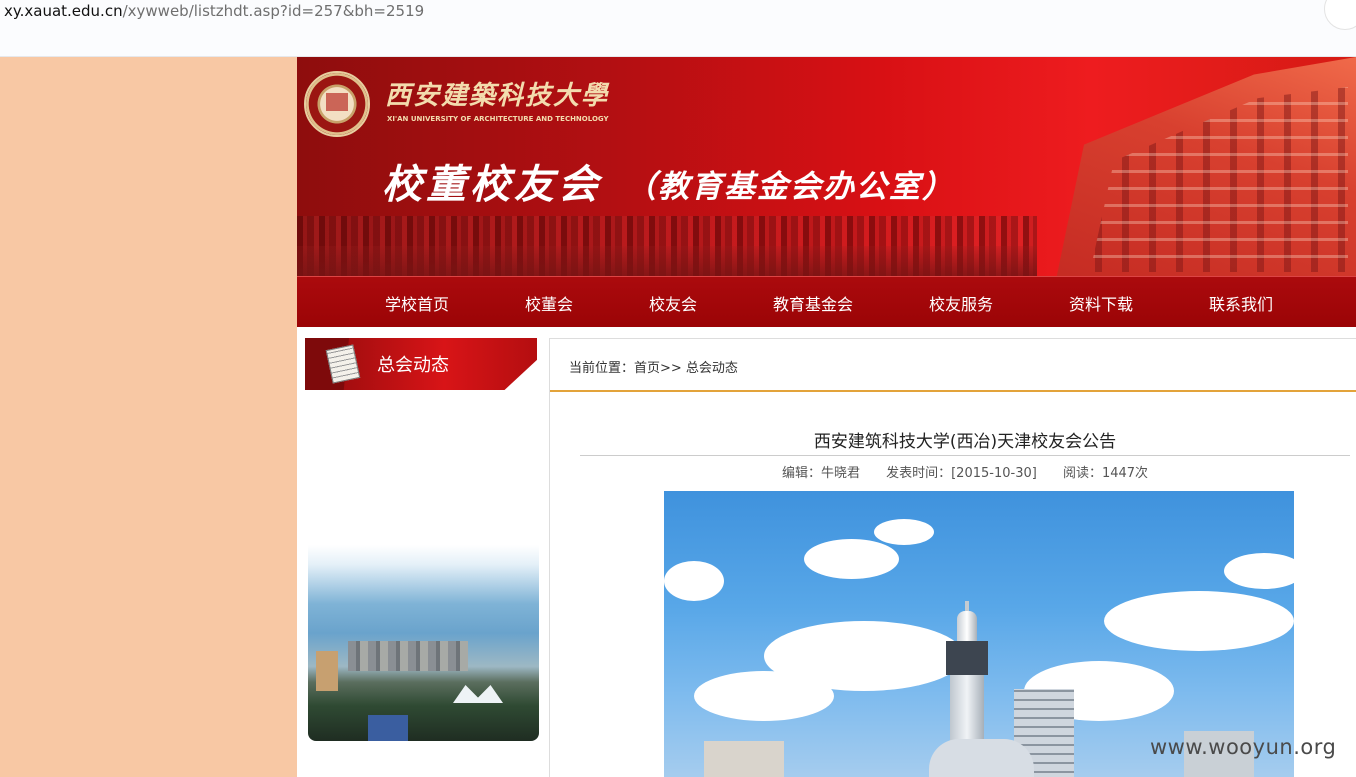 This screenshot has width=1356, height=777. What do you see at coordinates (967, 627) in the screenshot?
I see `clock-tower-top` at bounding box center [967, 627].